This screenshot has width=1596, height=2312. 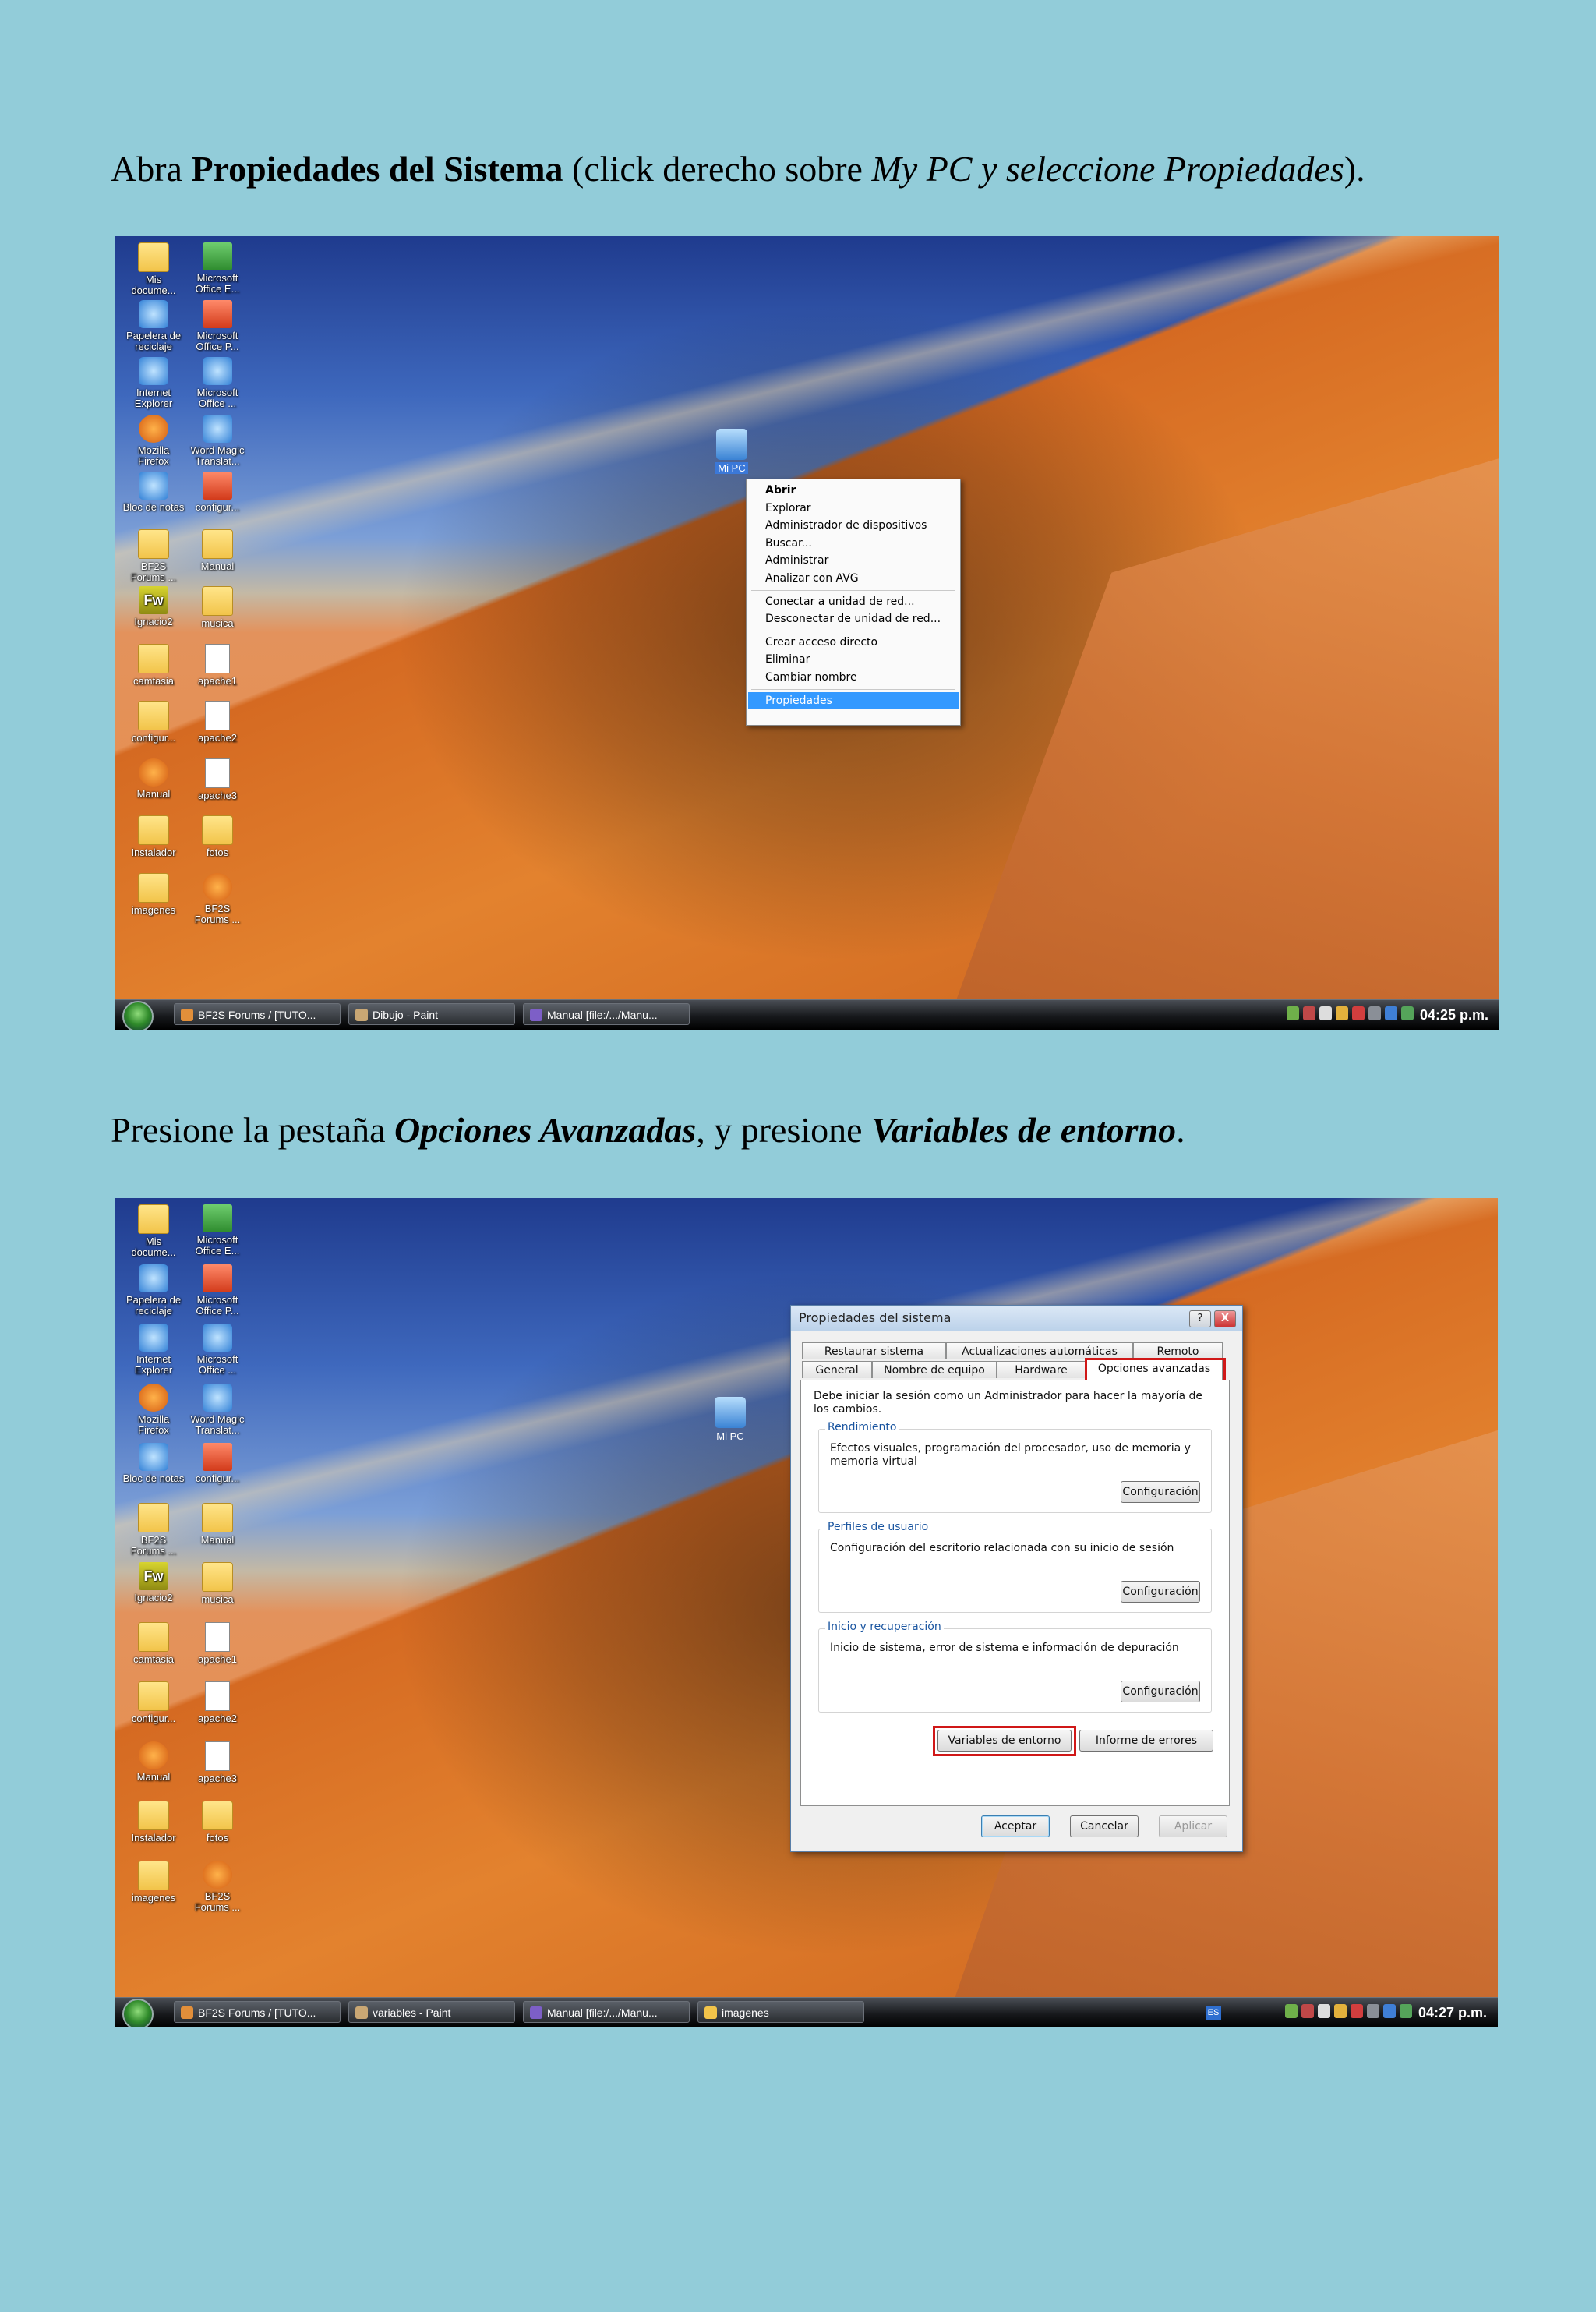 I want to click on help-button: ?, so click(x=1200, y=1318).